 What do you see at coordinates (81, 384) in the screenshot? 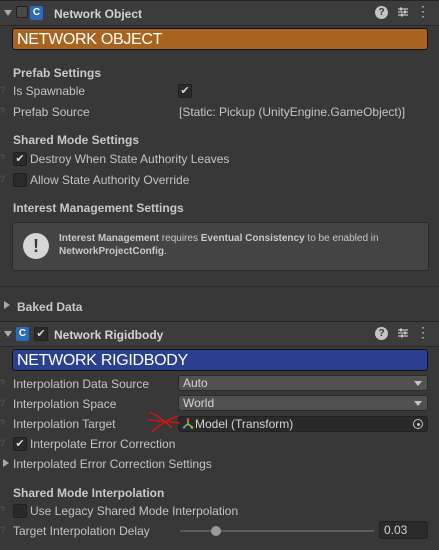
I see `interp-source-label: Interpolation Data Source` at bounding box center [81, 384].